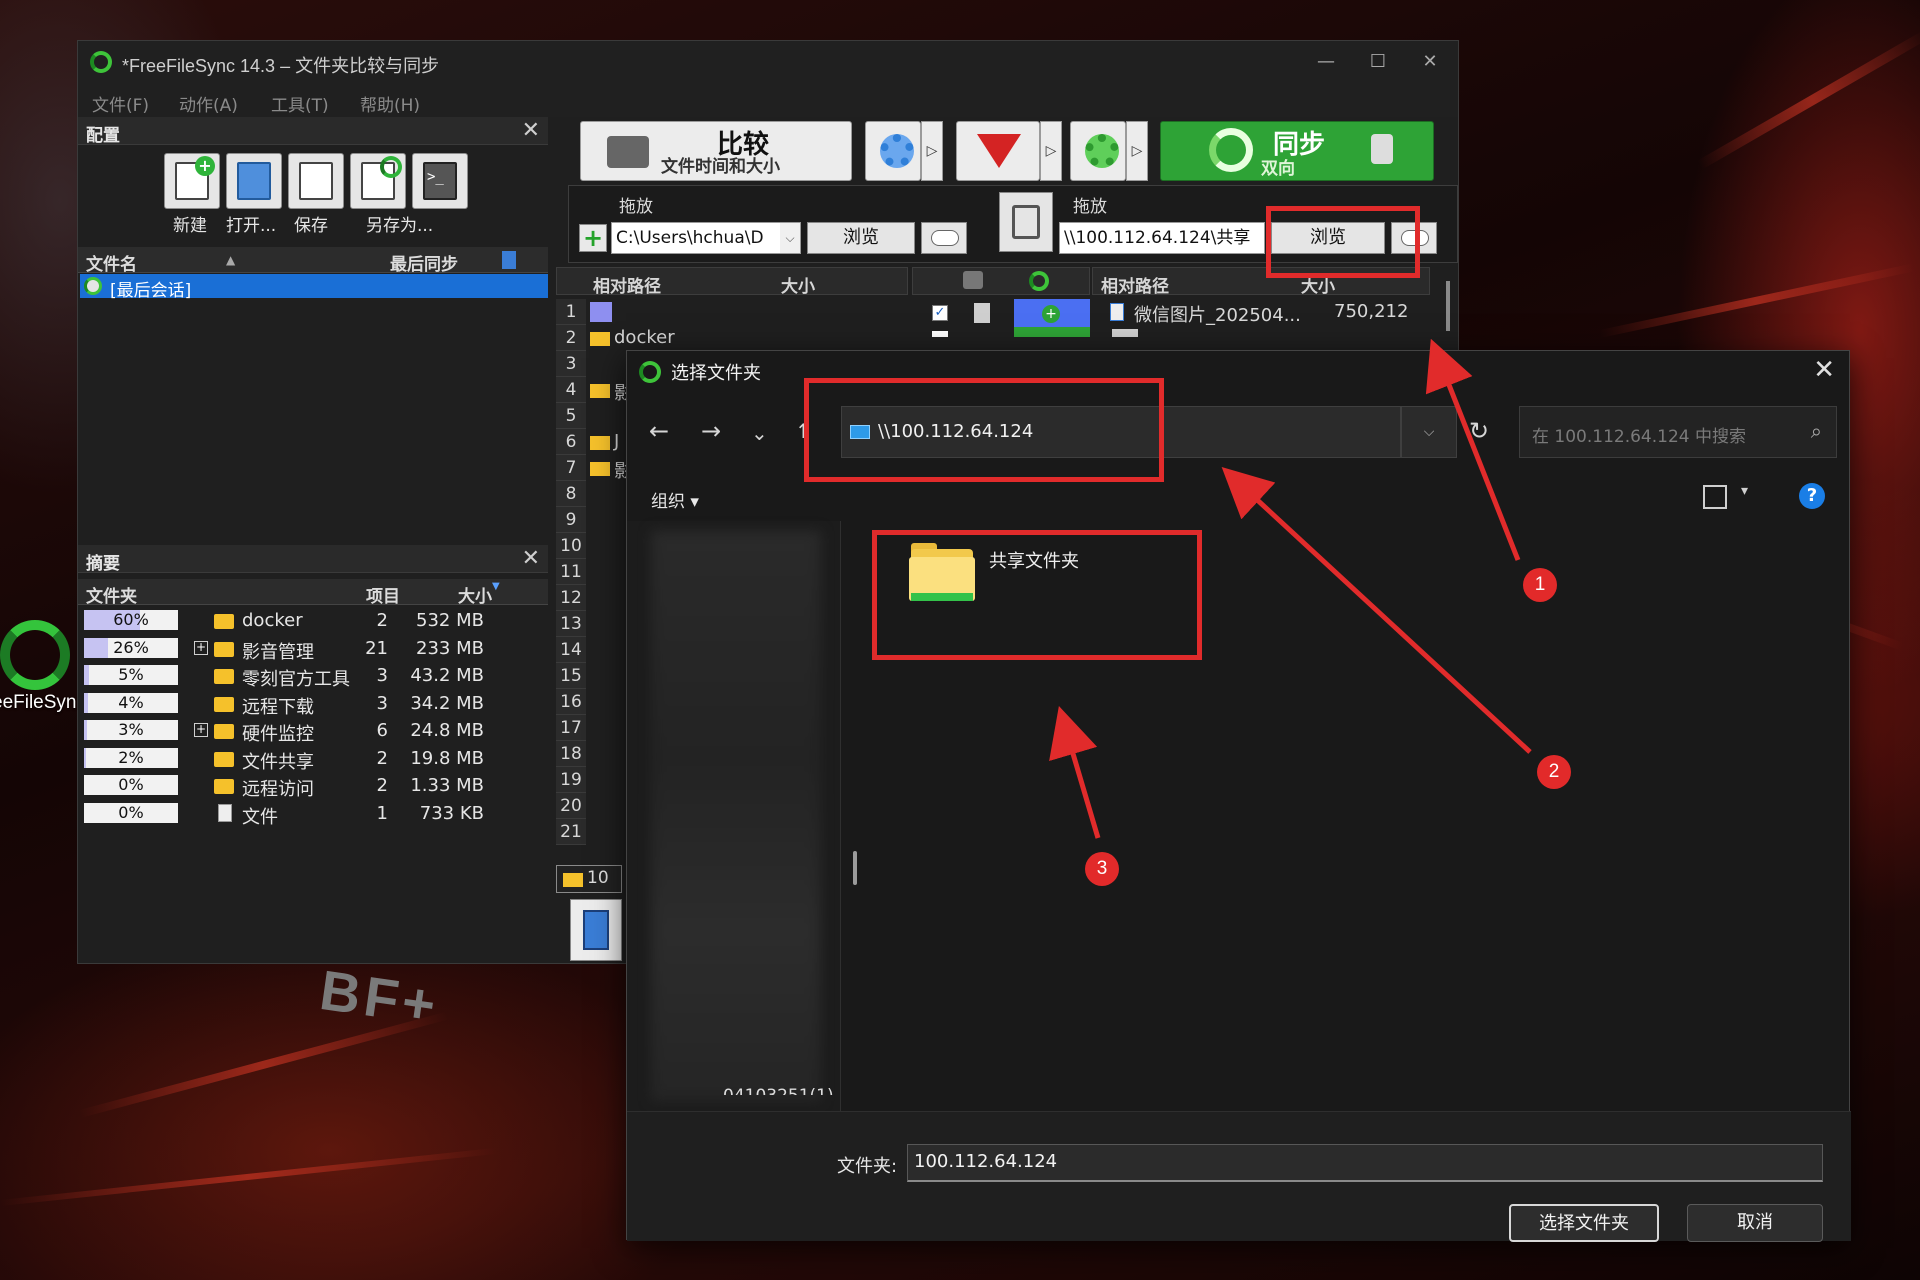  I want to click on annotation-number-3: 3, so click(1102, 869).